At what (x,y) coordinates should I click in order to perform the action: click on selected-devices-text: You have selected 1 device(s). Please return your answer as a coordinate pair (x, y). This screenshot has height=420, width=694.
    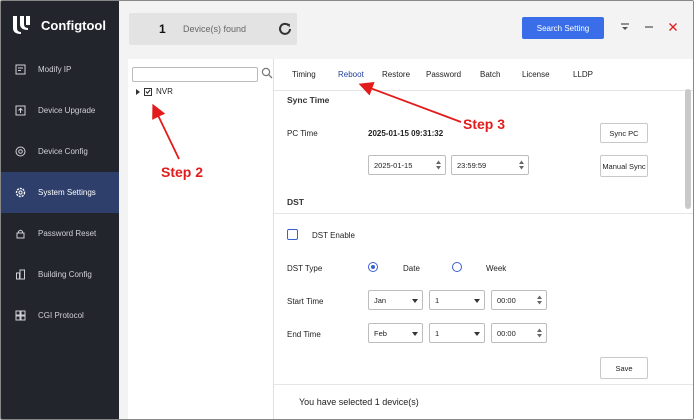
    Looking at the image, I should click on (359, 402).